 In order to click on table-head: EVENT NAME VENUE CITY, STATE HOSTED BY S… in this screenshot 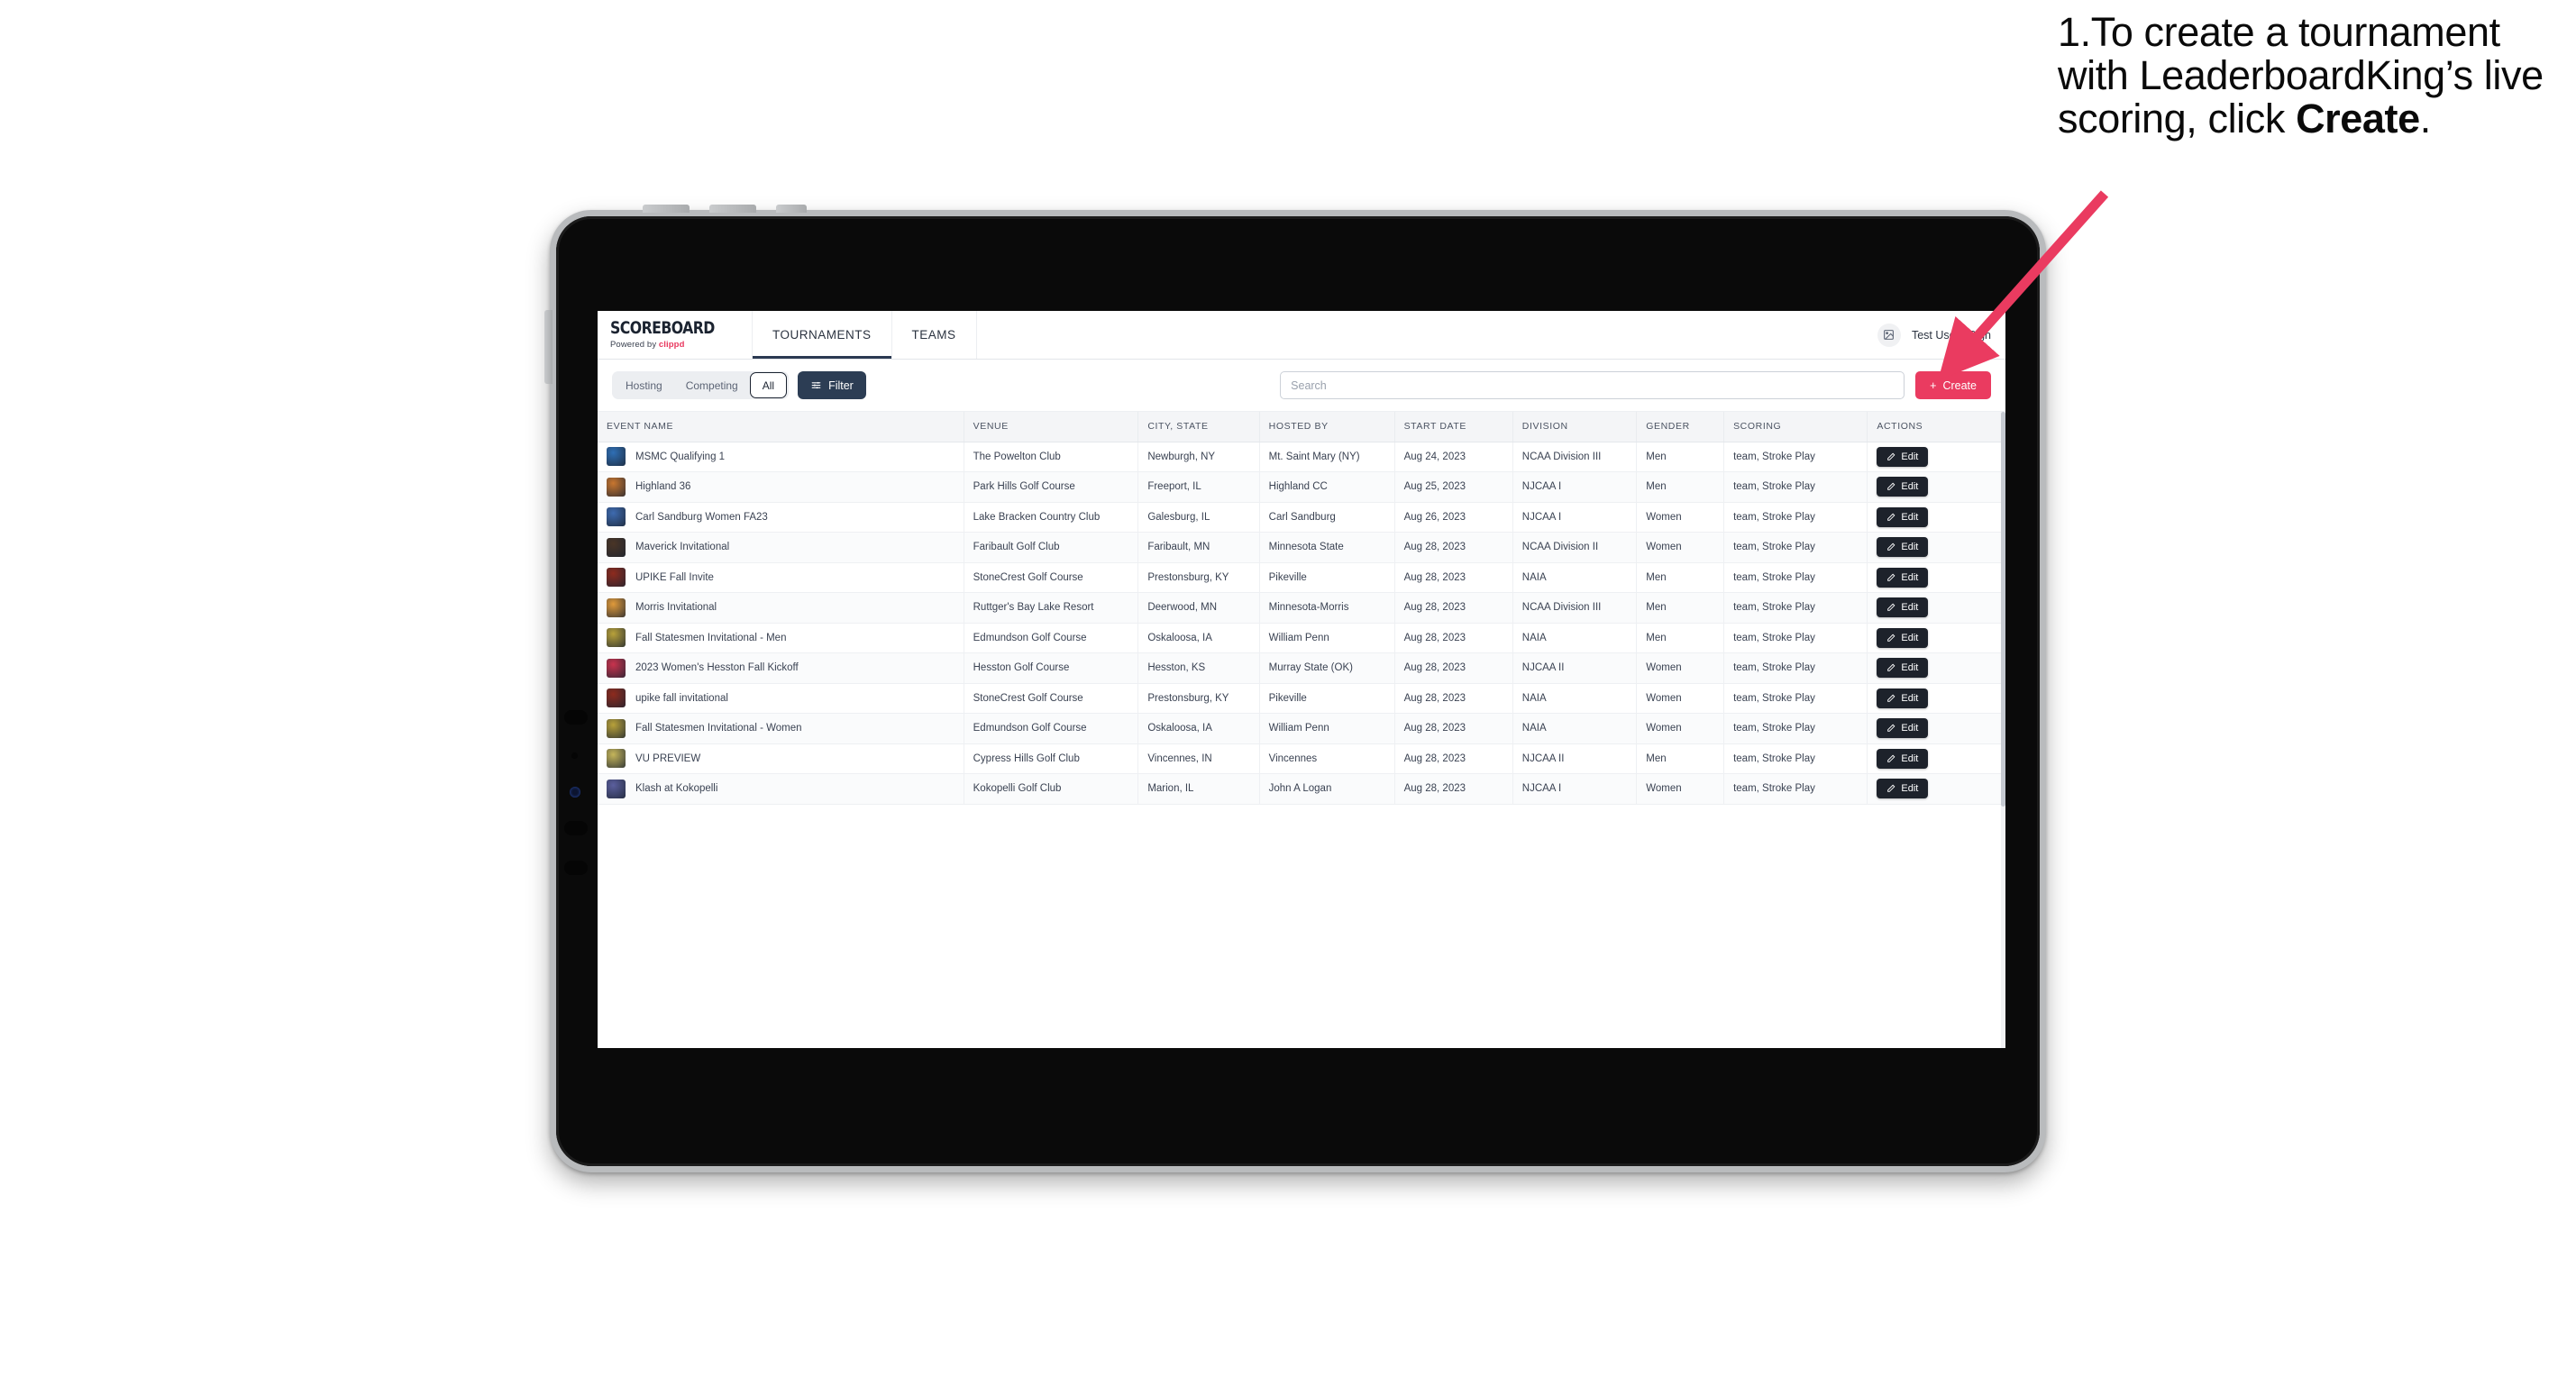, I will do `click(1301, 427)`.